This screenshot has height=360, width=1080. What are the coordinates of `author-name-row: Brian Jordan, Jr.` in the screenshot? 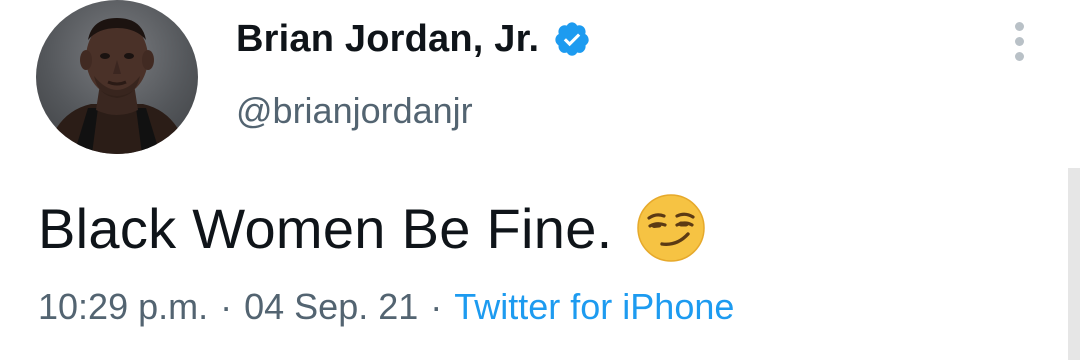 It's located at (413, 39).